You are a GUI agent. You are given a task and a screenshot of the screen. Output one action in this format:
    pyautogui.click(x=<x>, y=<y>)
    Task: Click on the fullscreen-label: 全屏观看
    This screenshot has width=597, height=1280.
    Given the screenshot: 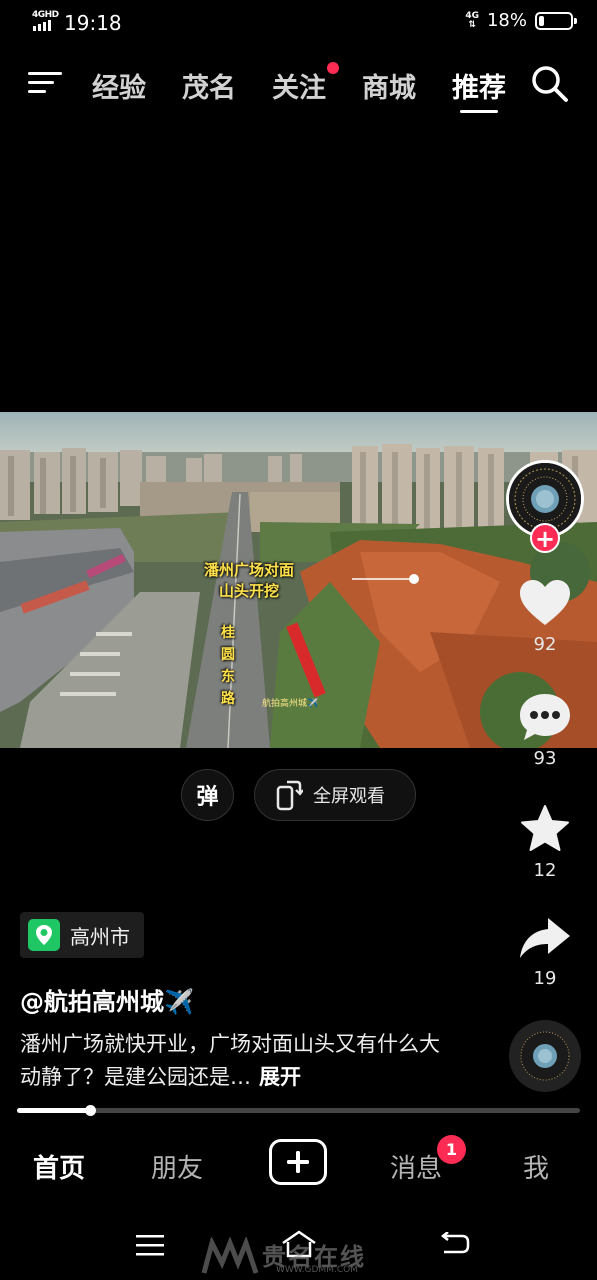 What is the action you would take?
    pyautogui.click(x=349, y=796)
    